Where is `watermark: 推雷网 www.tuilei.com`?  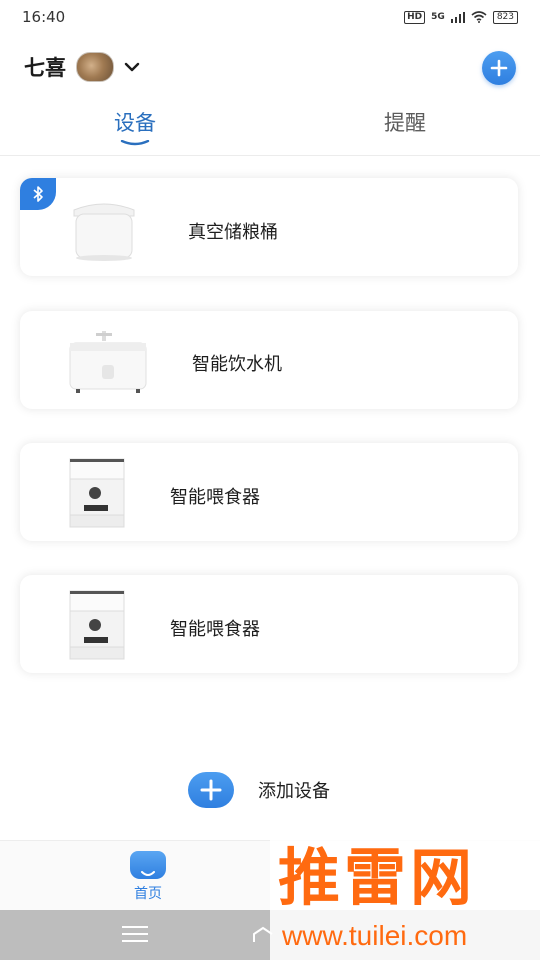
watermark: 推雷网 www.tuilei.com is located at coordinates (405, 900).